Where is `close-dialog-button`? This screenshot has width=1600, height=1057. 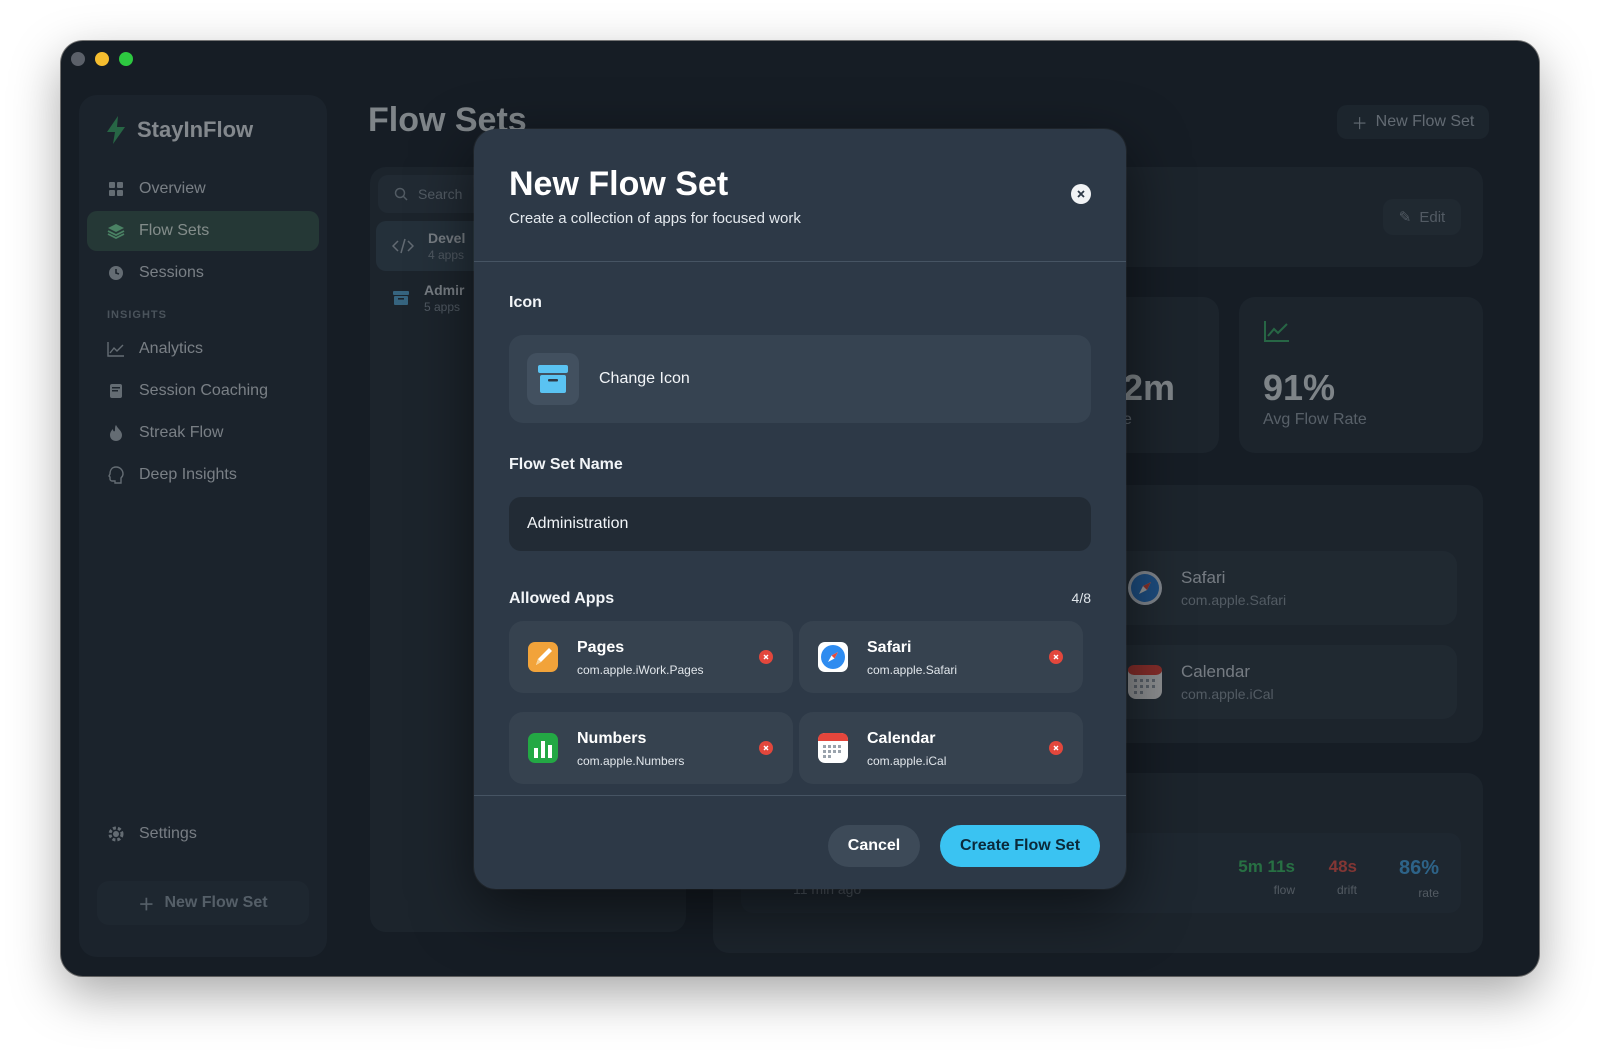
close-dialog-button is located at coordinates (1081, 194).